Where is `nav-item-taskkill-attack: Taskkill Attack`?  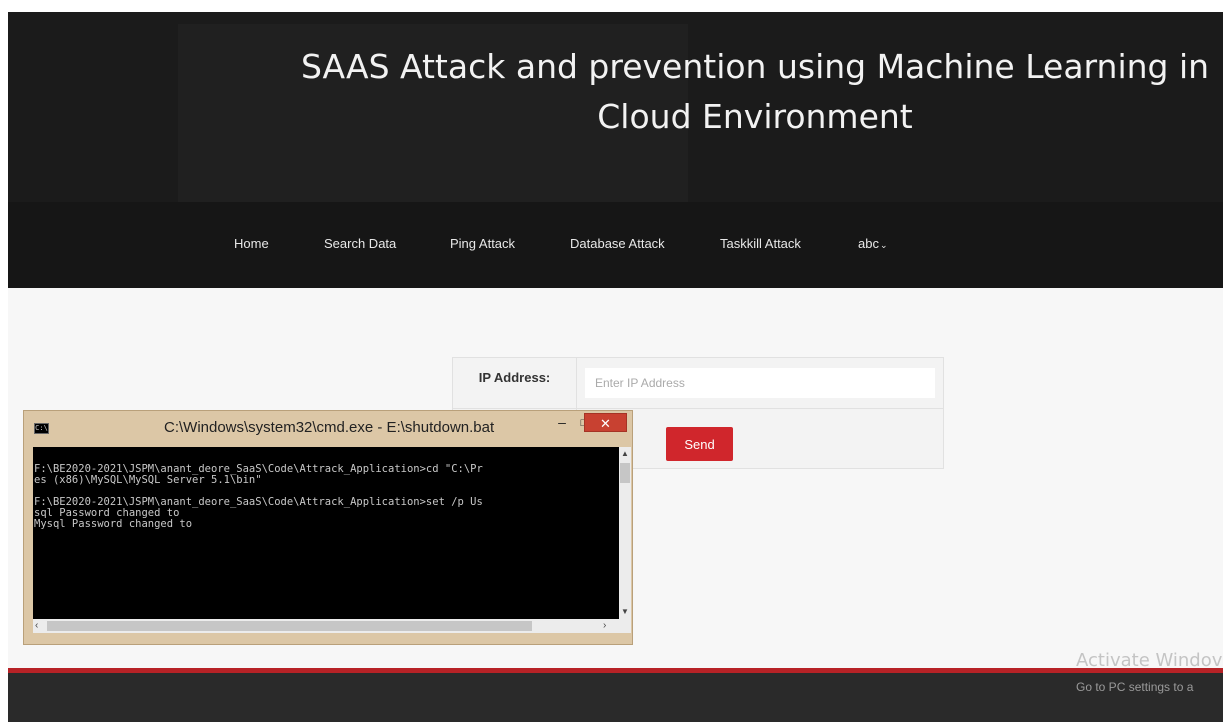 nav-item-taskkill-attack: Taskkill Attack is located at coordinates (760, 243).